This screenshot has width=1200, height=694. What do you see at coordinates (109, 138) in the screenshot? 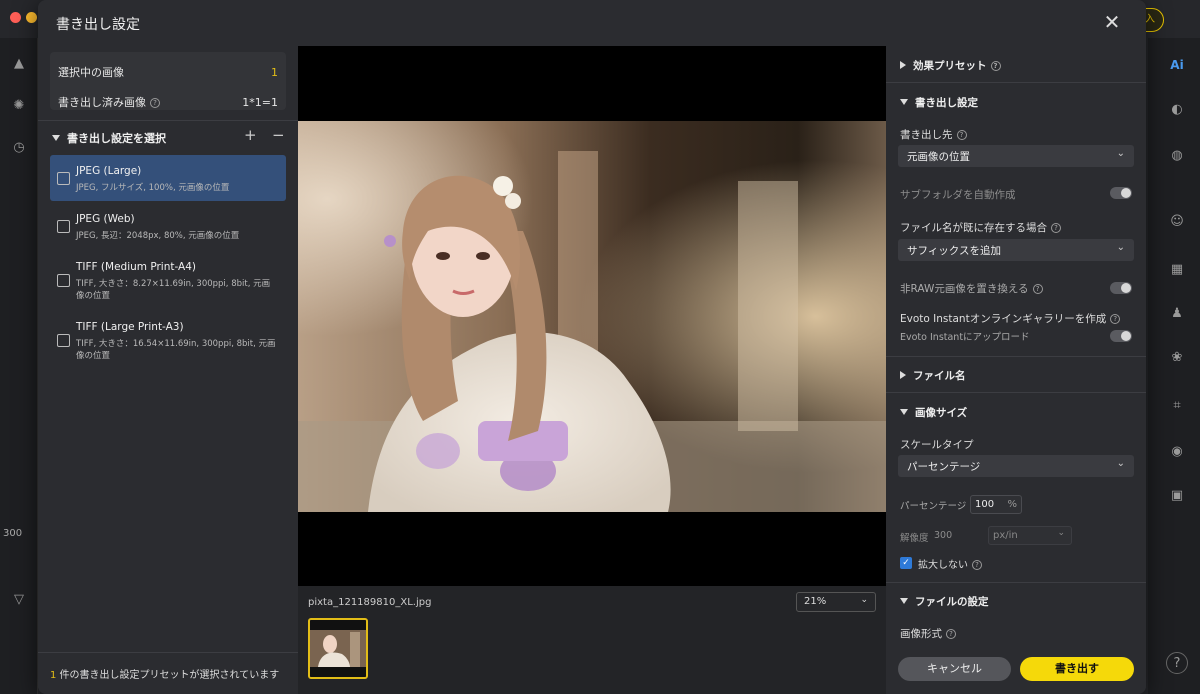
I see `preset-section-header: 書き出し設定を選択` at bounding box center [109, 138].